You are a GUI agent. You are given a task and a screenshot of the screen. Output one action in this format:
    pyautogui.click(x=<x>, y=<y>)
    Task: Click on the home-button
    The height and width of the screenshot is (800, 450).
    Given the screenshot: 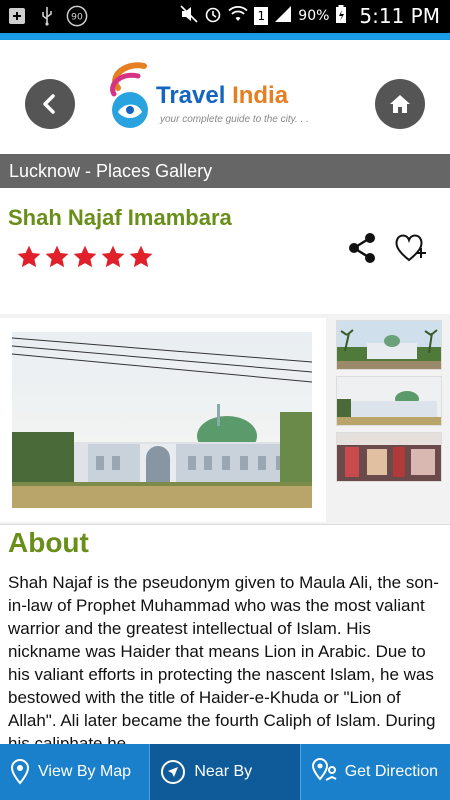 What is the action you would take?
    pyautogui.click(x=400, y=104)
    